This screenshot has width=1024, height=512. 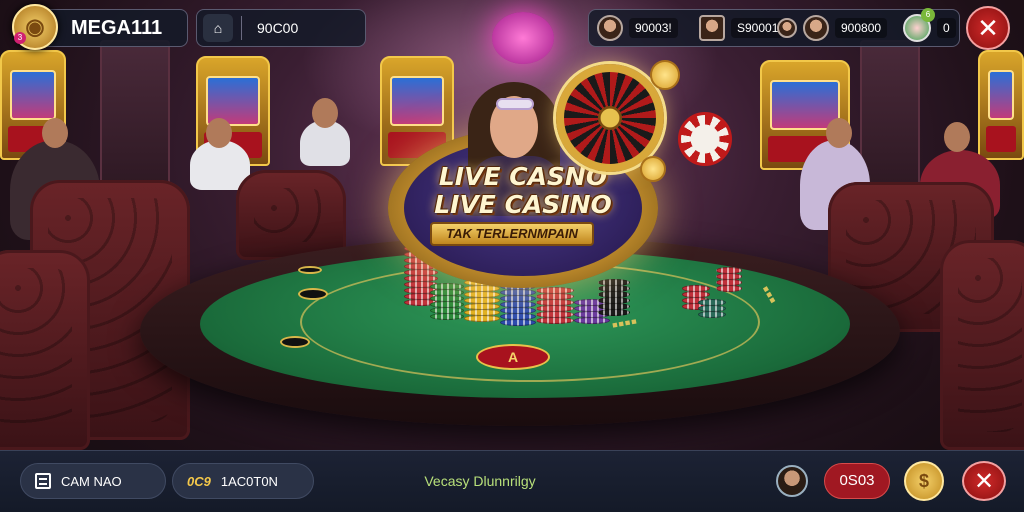 I want to click on category-label: CAM NAO, so click(x=91, y=481).